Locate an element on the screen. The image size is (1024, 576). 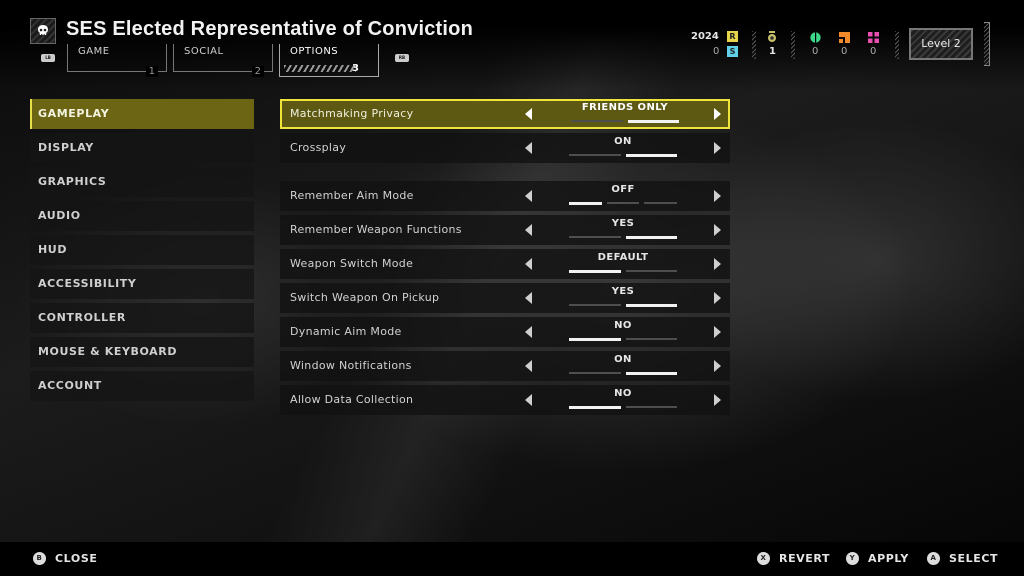
left-bumper-hint: LB is located at coordinates (48, 58).